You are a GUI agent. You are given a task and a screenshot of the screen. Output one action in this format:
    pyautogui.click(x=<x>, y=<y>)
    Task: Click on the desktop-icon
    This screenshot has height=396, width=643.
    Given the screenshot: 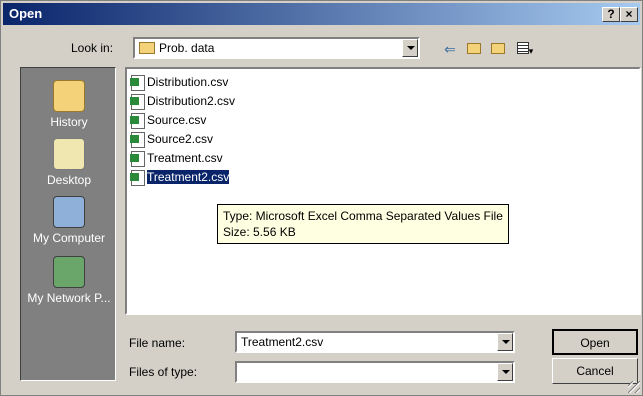 What is the action you would take?
    pyautogui.click(x=69, y=154)
    